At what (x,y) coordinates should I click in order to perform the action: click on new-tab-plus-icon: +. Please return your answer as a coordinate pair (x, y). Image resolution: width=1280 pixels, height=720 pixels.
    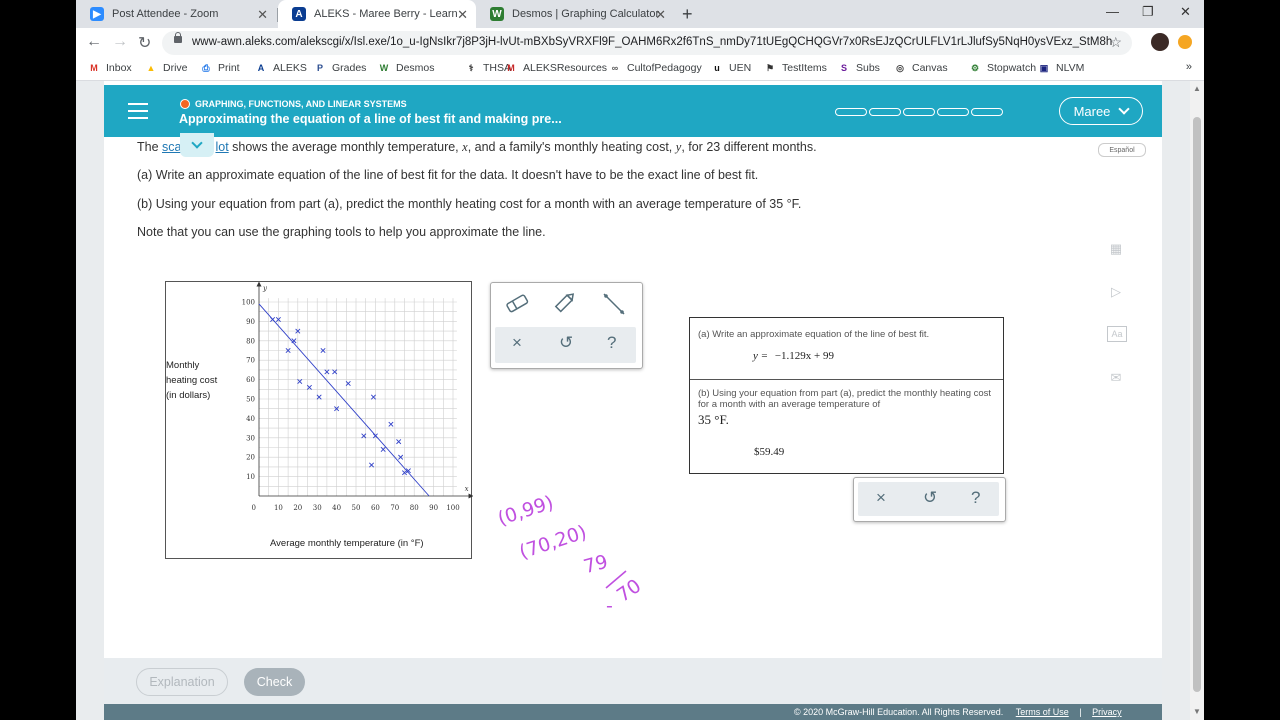
    Looking at the image, I should click on (687, 14).